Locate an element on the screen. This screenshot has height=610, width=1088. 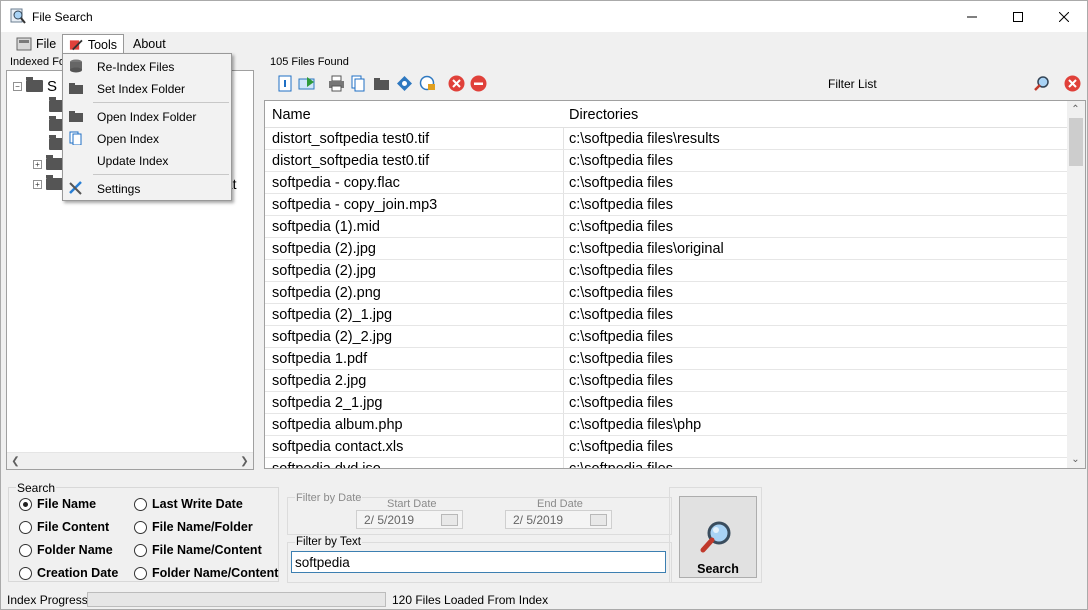
start-date-picker: 2/ 5/2019 is located at coordinates (409, 519).